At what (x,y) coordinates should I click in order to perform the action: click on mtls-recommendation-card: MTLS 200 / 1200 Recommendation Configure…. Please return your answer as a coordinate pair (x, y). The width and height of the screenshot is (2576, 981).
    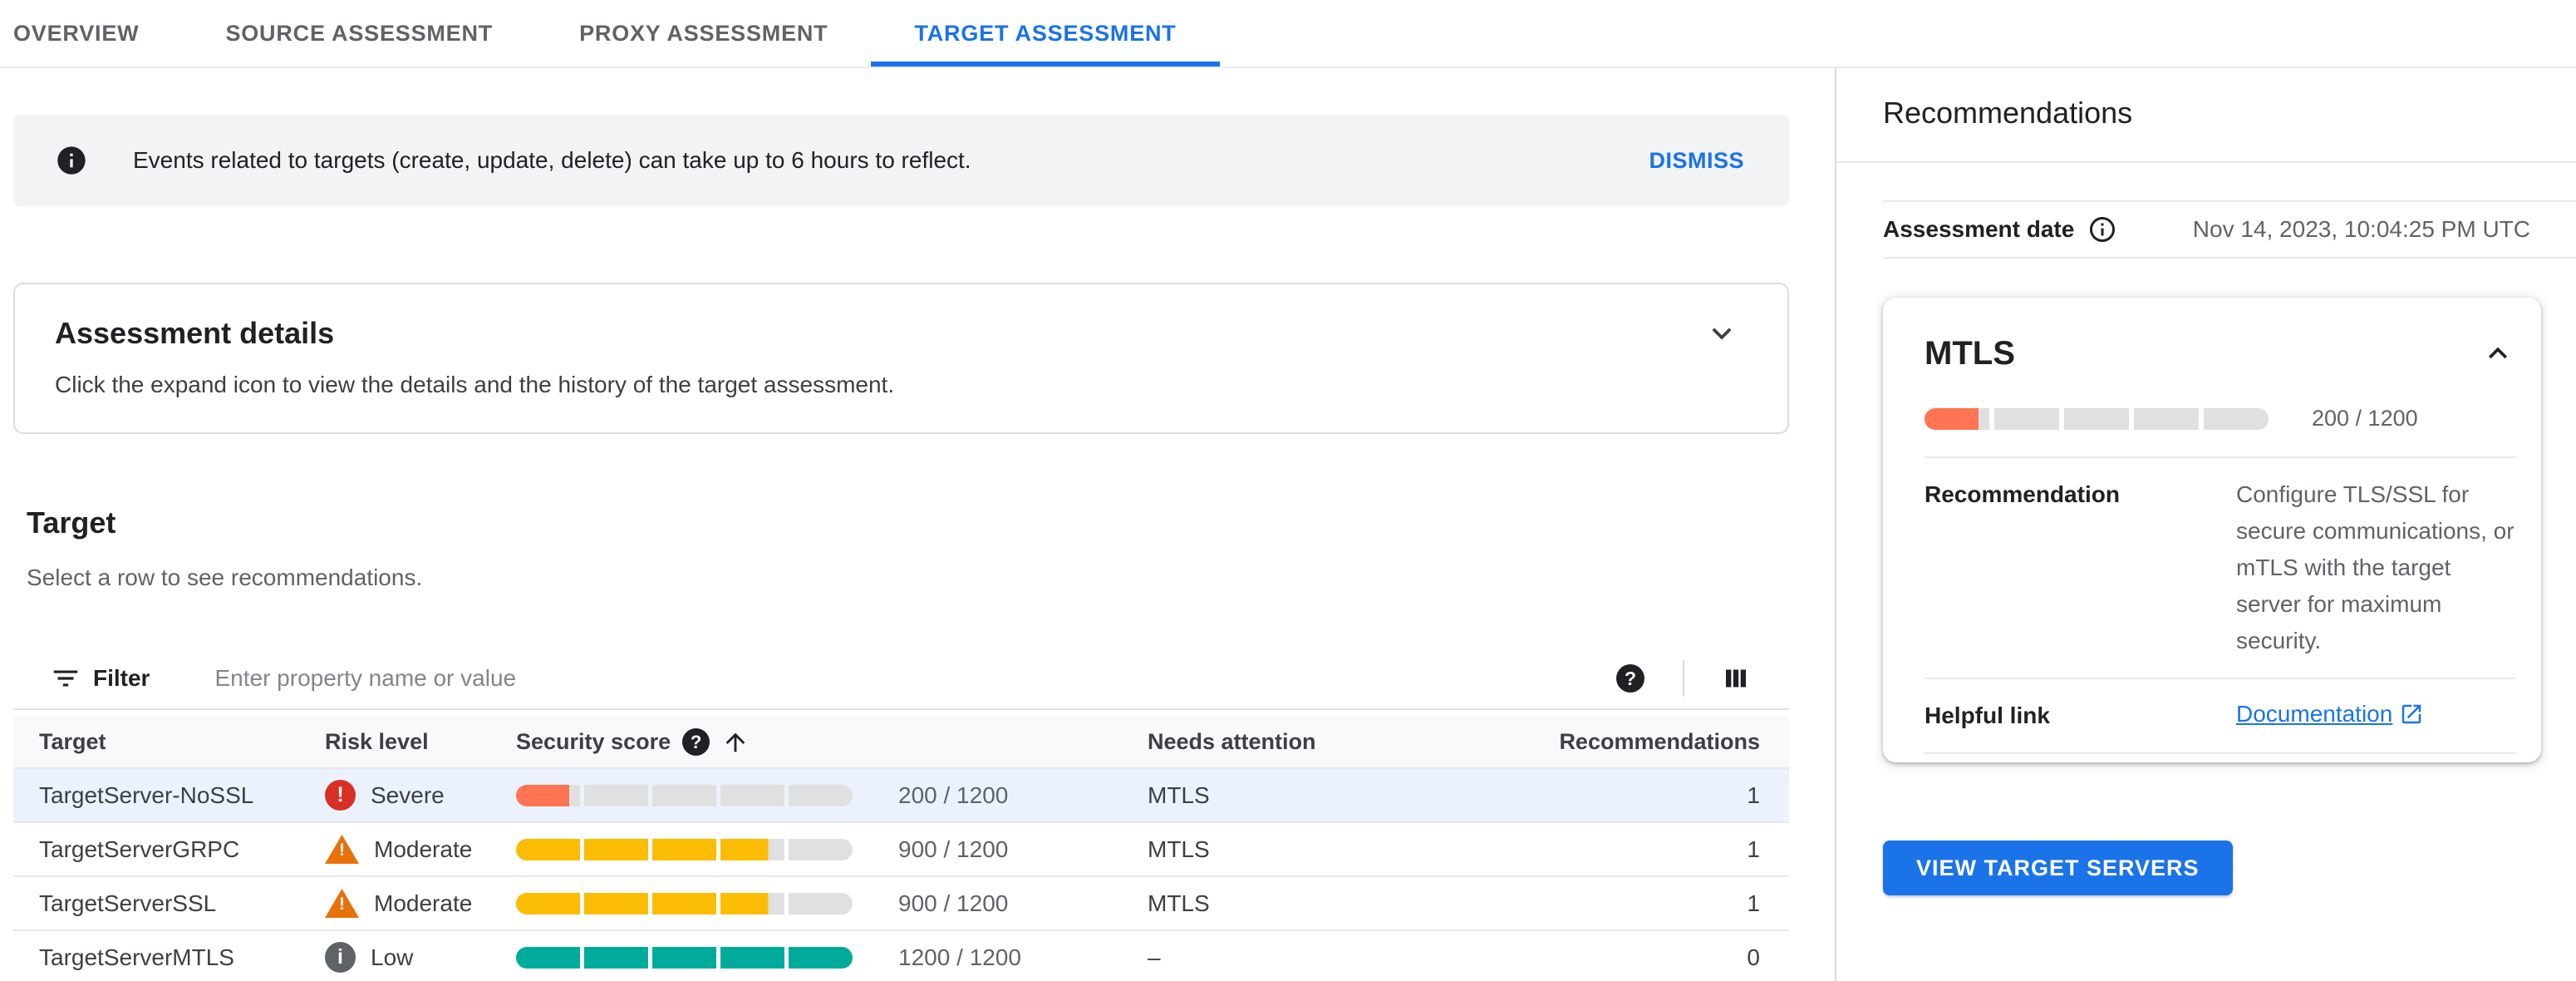
    Looking at the image, I should click on (2212, 530).